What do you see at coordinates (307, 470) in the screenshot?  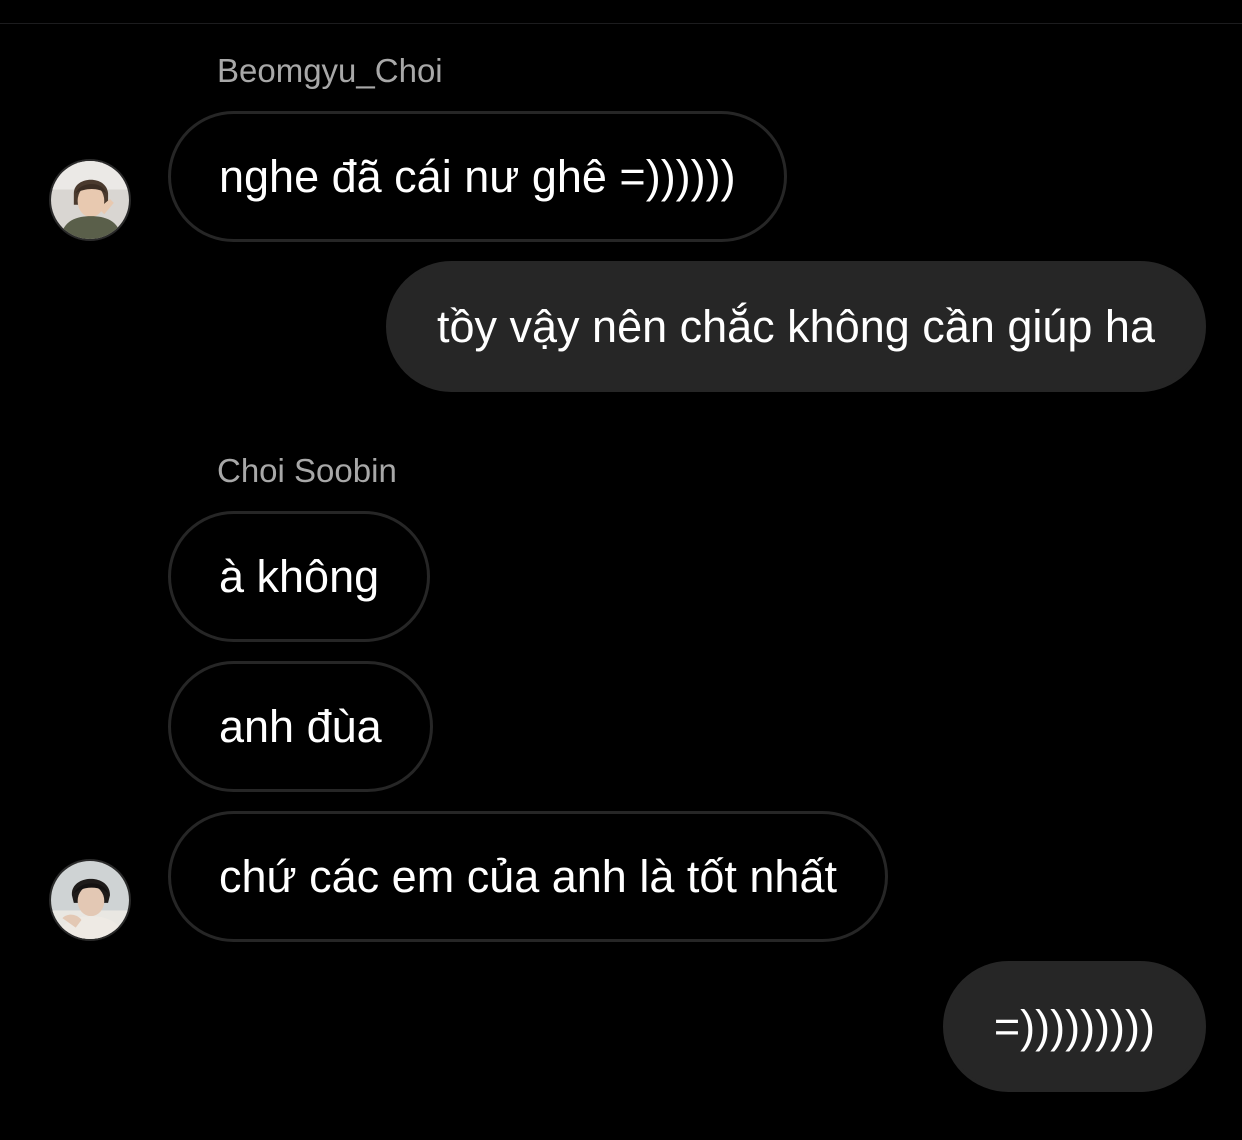 I see `sender-name-soobin: Choi Soobin` at bounding box center [307, 470].